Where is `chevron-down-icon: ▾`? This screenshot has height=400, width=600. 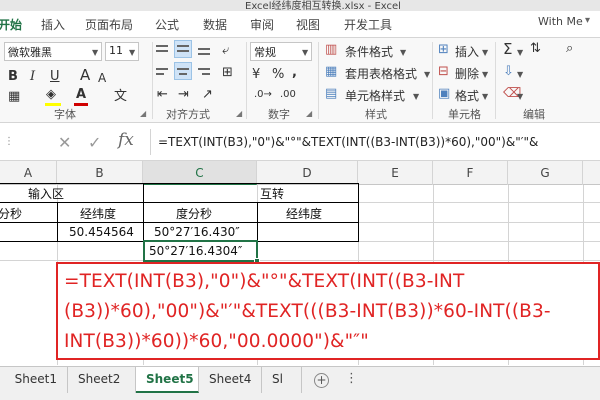 chevron-down-icon: ▾ is located at coordinates (587, 20).